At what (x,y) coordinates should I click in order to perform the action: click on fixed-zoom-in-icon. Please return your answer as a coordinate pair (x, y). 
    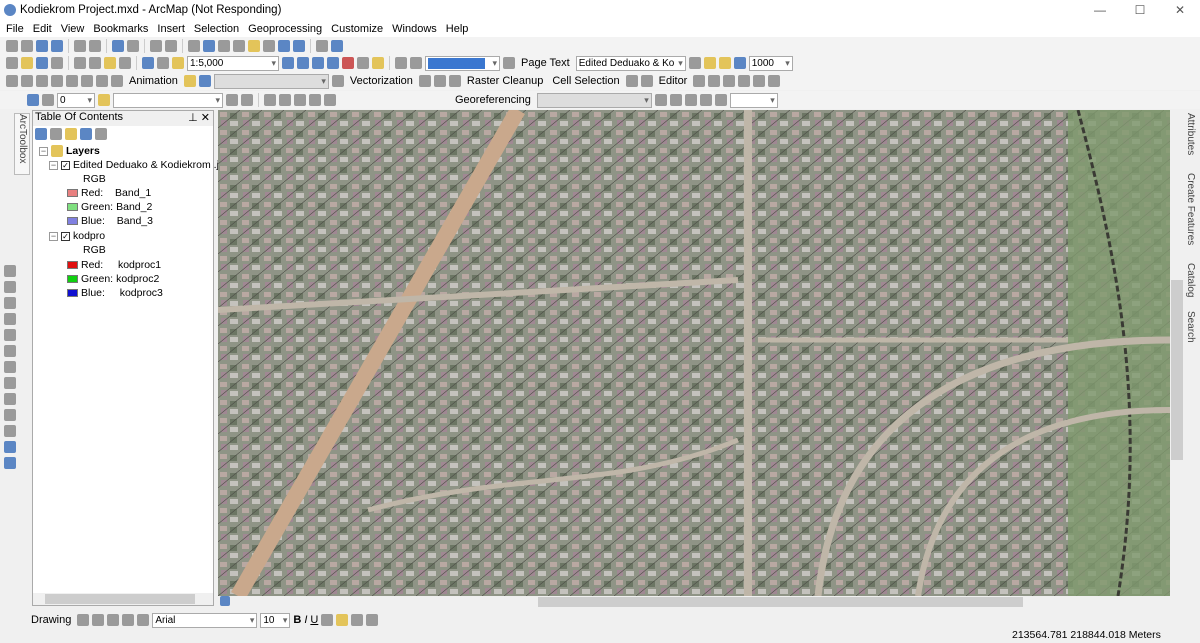
    Looking at the image, I should click on (80, 46).